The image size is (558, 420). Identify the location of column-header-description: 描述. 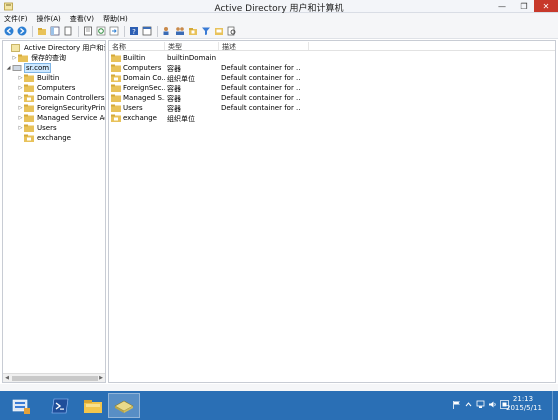
(264, 46).